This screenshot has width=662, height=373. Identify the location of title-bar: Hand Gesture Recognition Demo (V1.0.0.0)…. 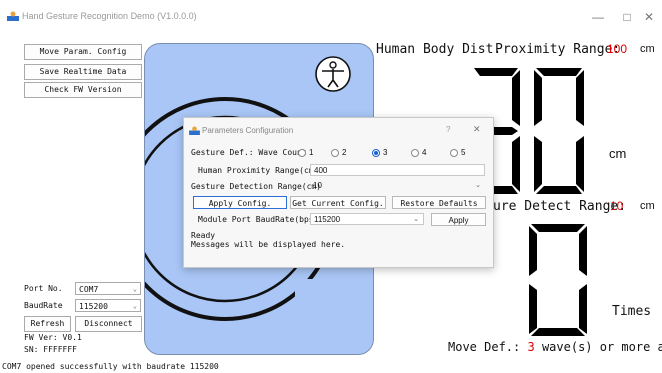
(331, 17).